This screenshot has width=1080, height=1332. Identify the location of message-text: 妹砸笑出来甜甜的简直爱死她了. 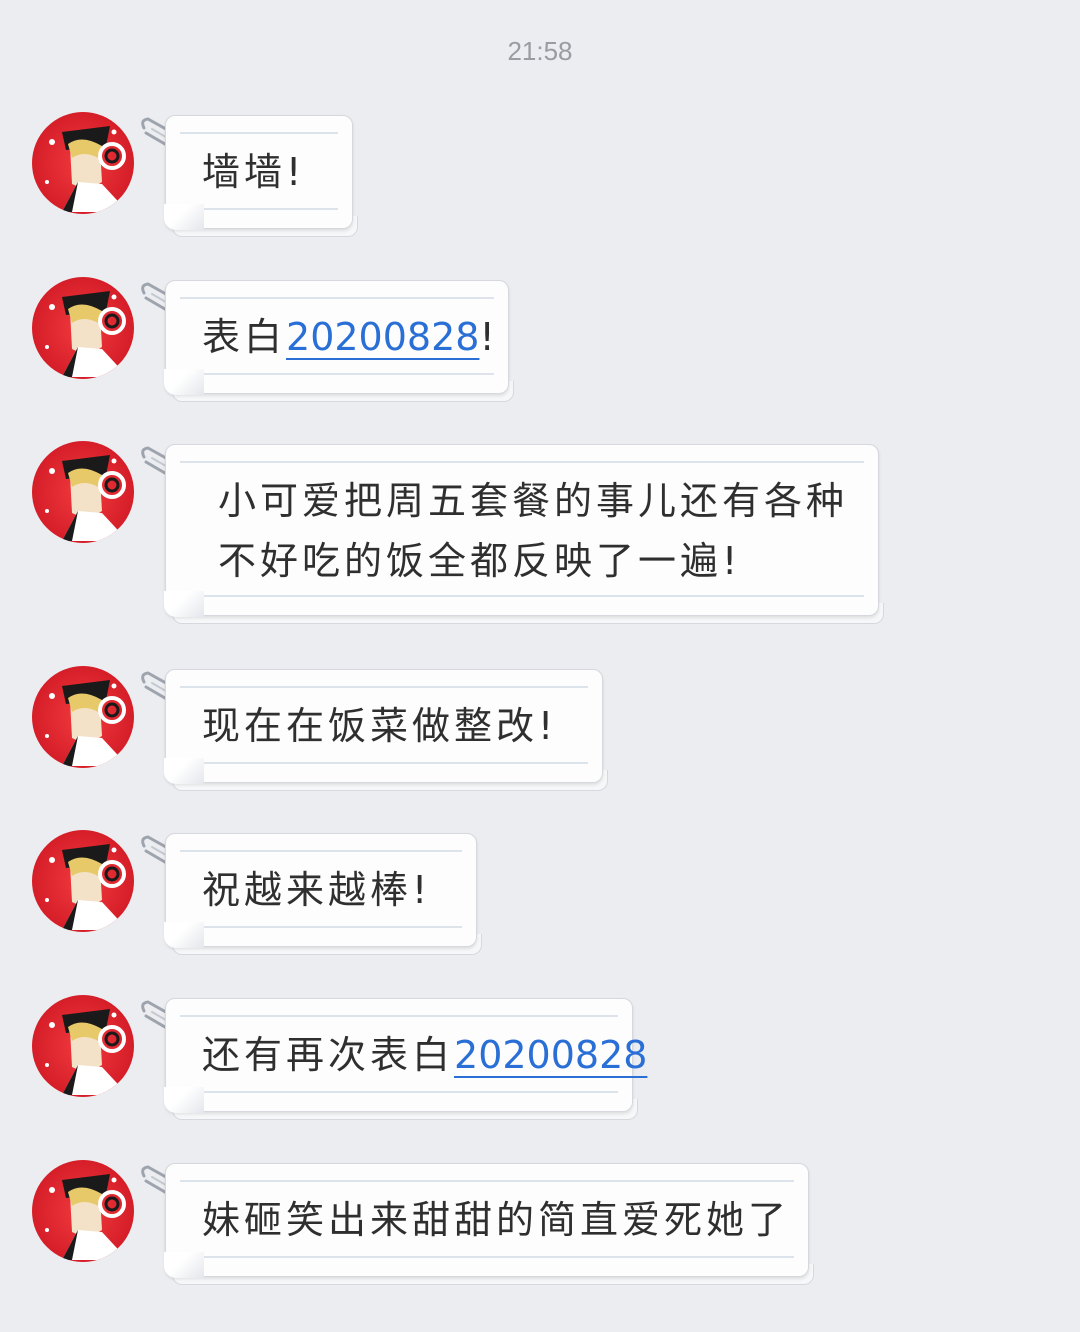
(496, 1220).